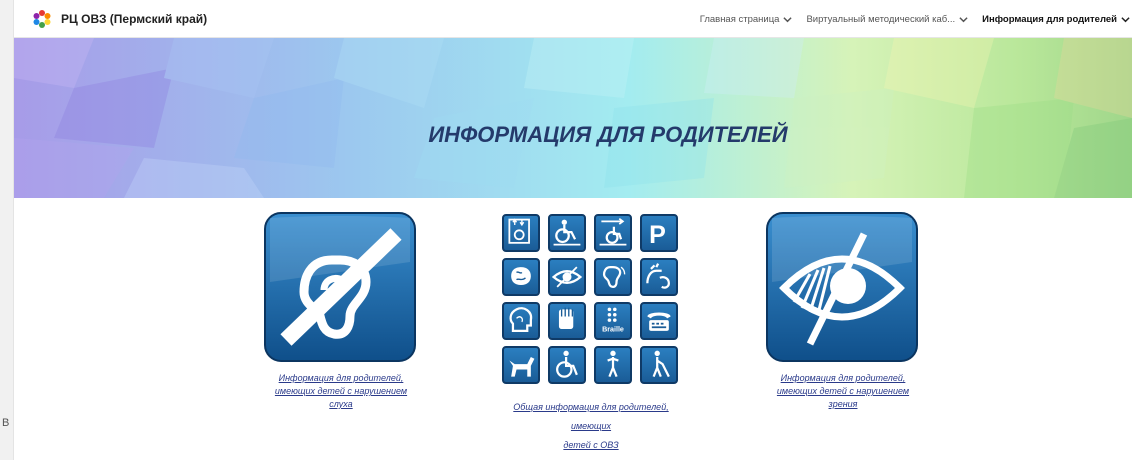 The image size is (1132, 460). Describe the element at coordinates (6, 423) in the screenshot. I see `left-edge-text: В` at that location.